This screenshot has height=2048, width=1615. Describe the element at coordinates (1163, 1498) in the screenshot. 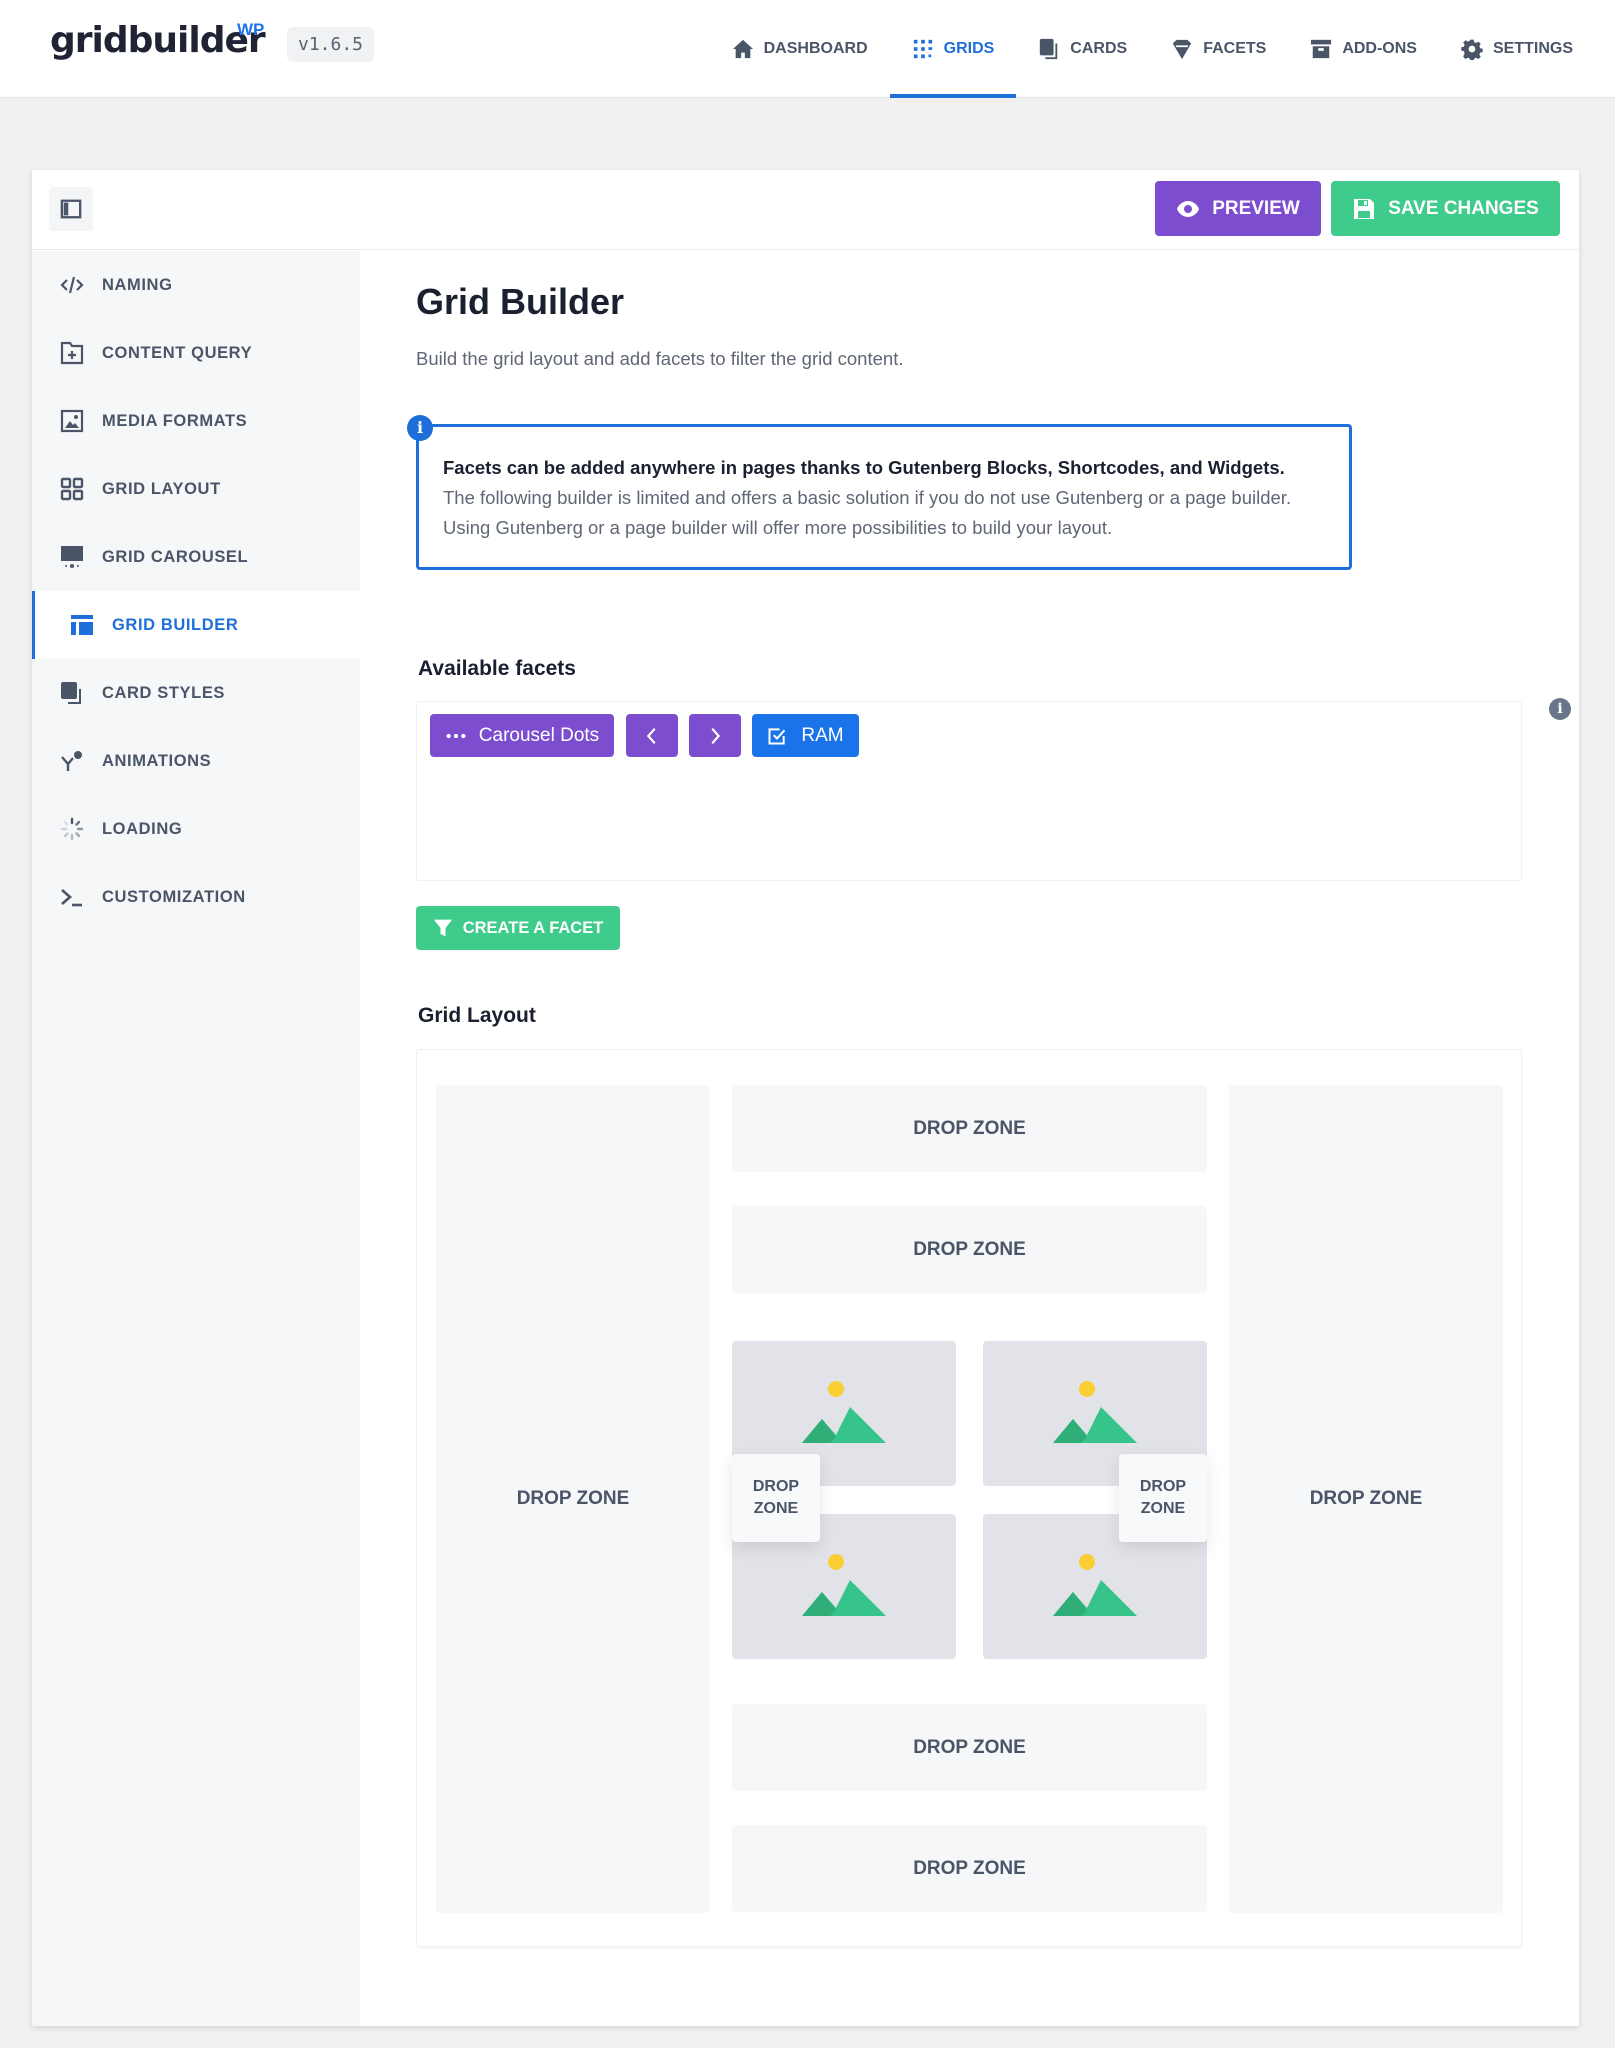

I see `drop-zone-float-right: DROP ZONE` at that location.